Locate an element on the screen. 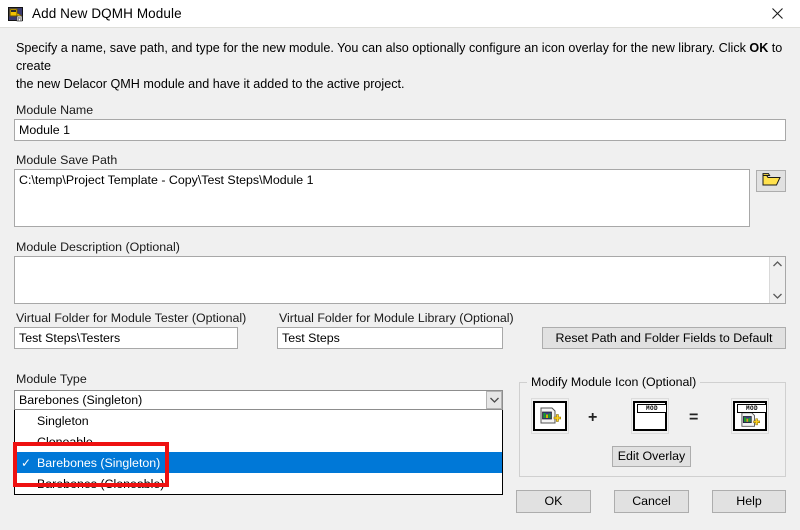 The width and height of the screenshot is (800, 530). overlay-band-text: MOD is located at coordinates (652, 408).